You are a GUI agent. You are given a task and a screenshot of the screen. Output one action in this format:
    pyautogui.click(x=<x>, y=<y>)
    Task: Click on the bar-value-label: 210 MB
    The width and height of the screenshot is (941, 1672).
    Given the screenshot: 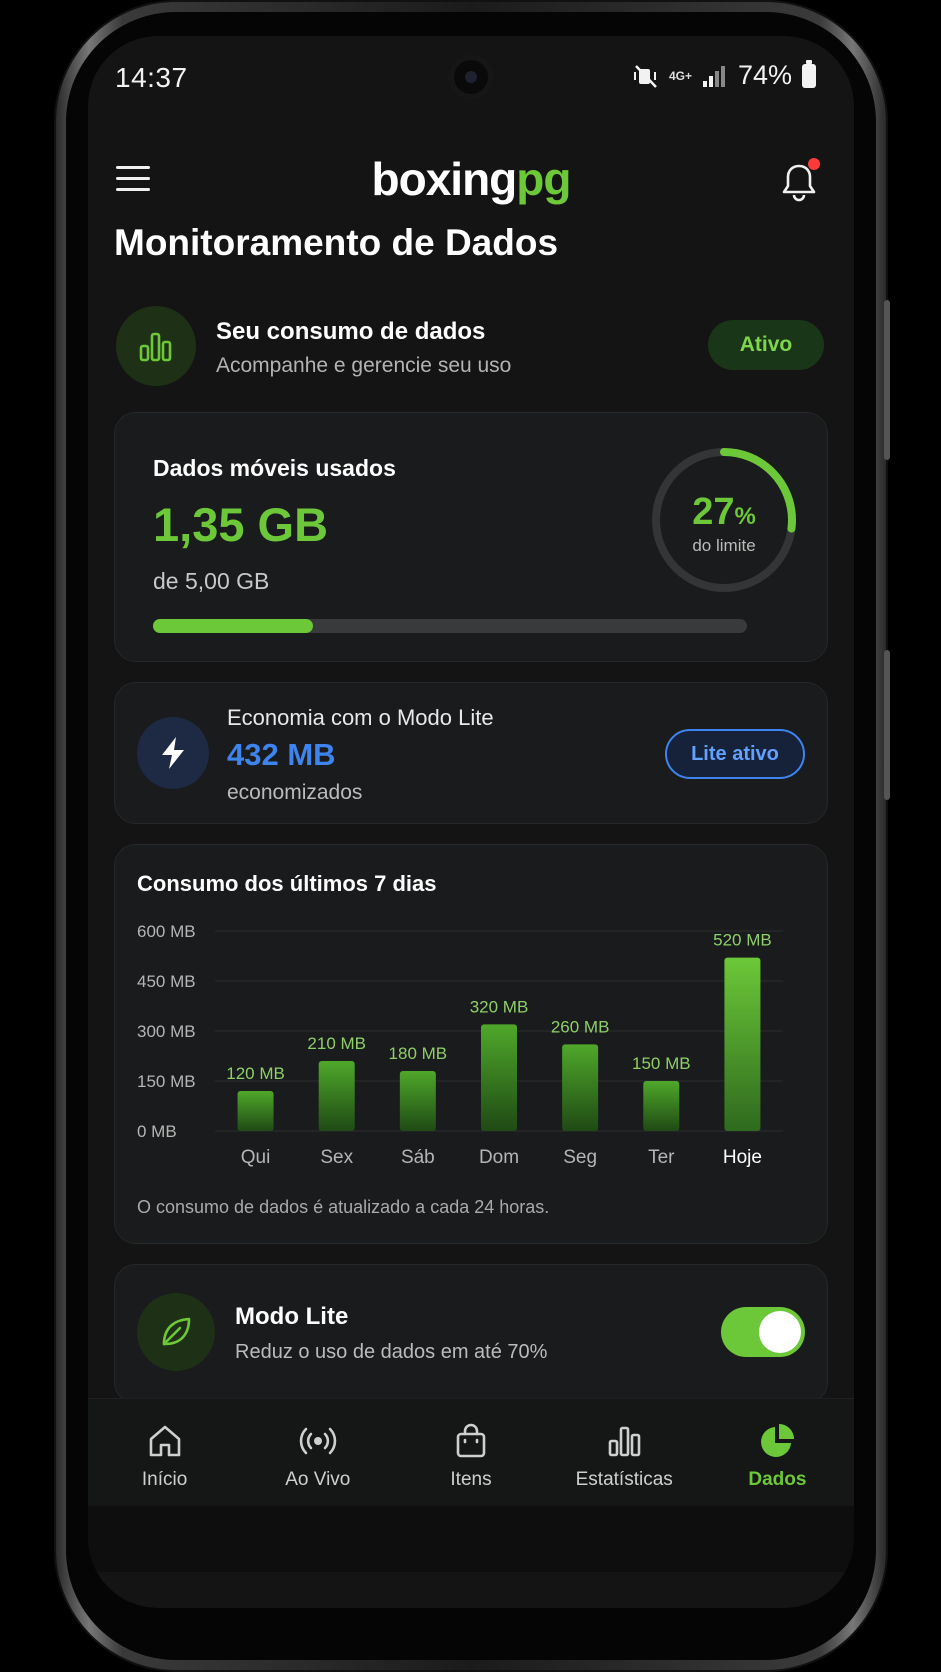 What is the action you would take?
    pyautogui.click(x=336, y=1043)
    